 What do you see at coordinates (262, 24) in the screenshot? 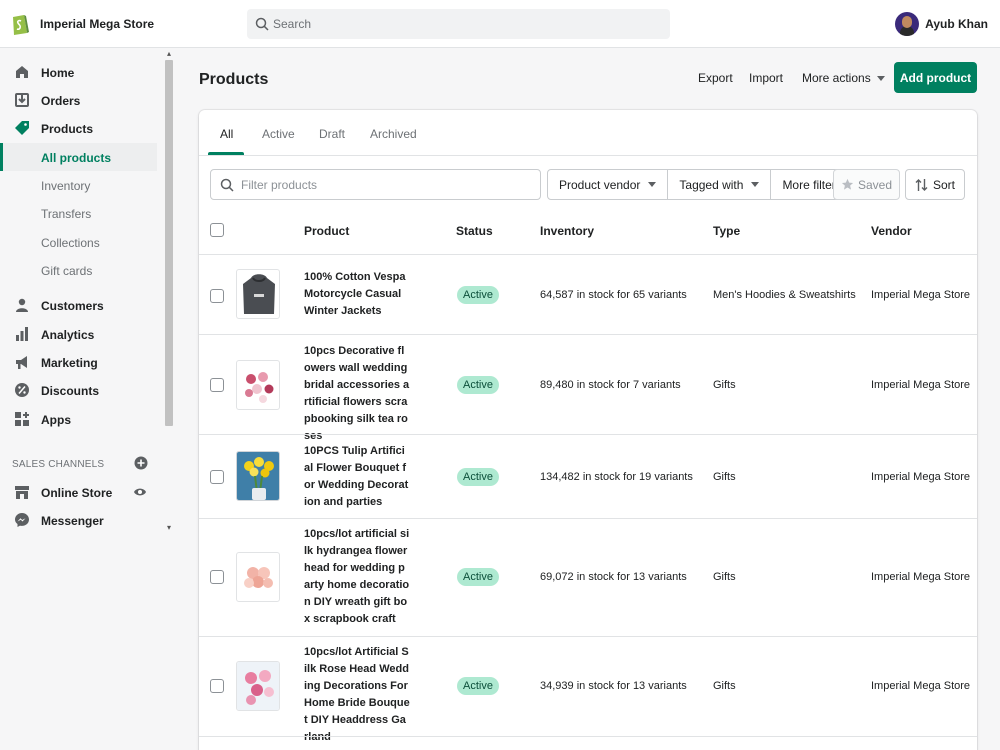
I see `search-icon` at bounding box center [262, 24].